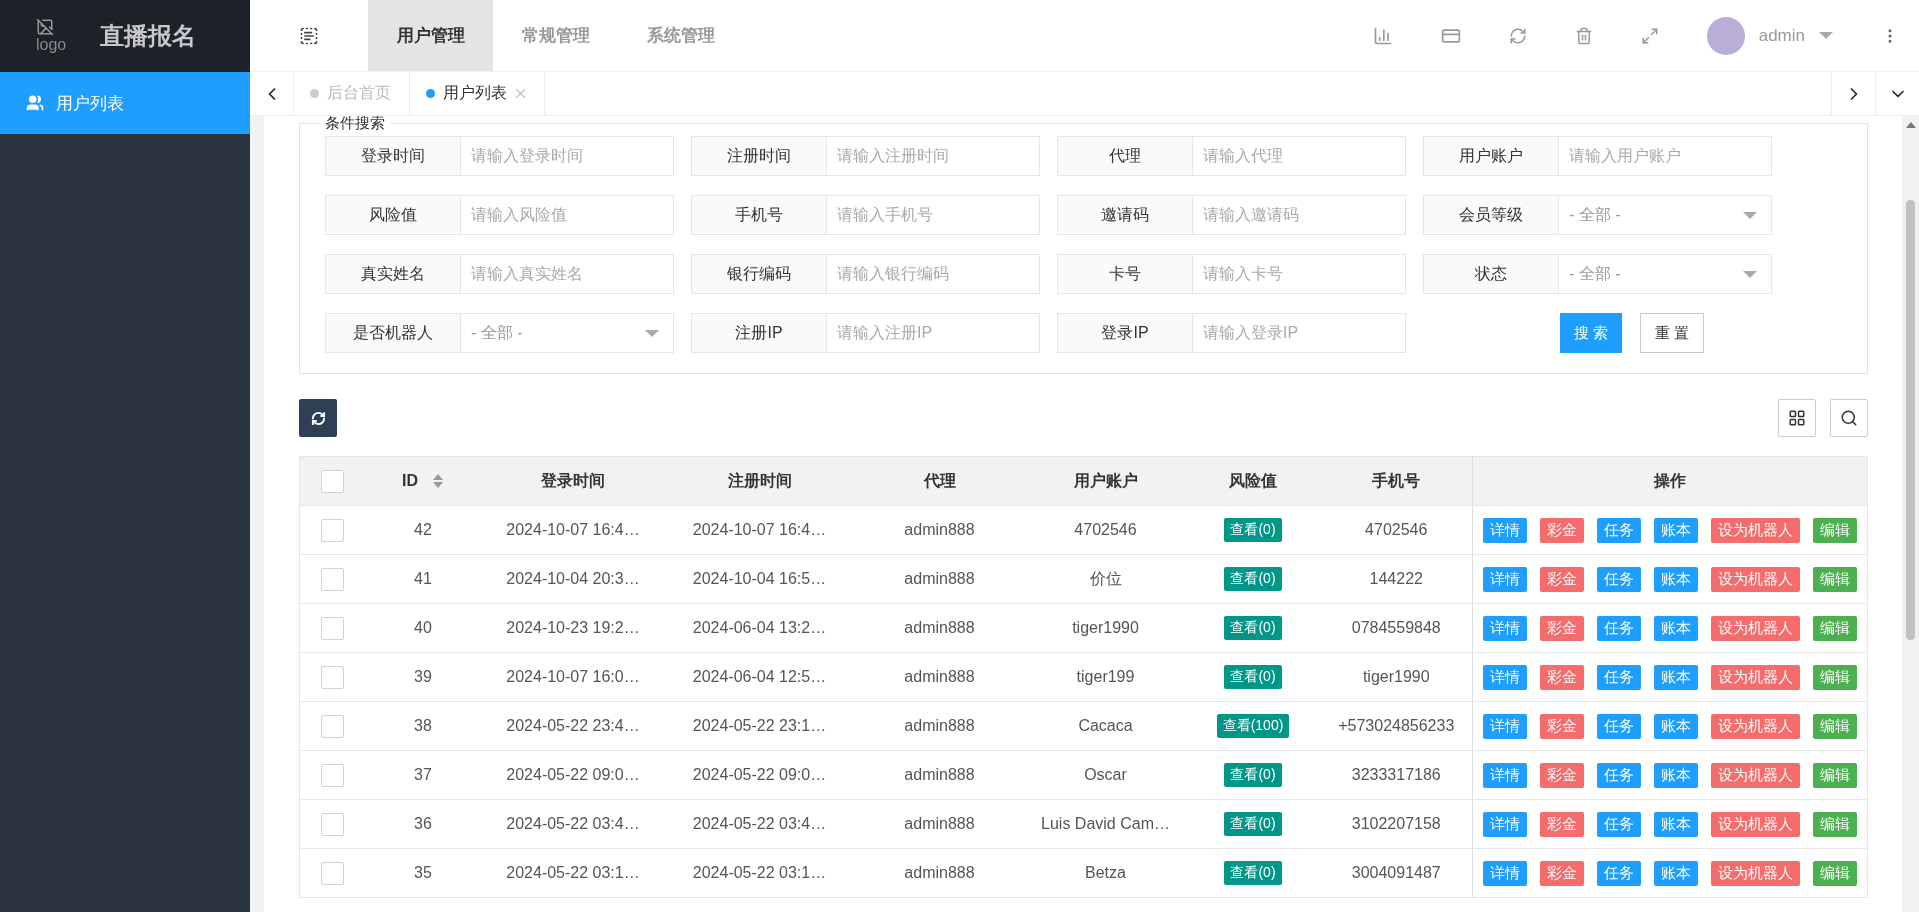 This screenshot has width=1919, height=912. What do you see at coordinates (1299, 215) in the screenshot?
I see `input-field: 请输入邀请码` at bounding box center [1299, 215].